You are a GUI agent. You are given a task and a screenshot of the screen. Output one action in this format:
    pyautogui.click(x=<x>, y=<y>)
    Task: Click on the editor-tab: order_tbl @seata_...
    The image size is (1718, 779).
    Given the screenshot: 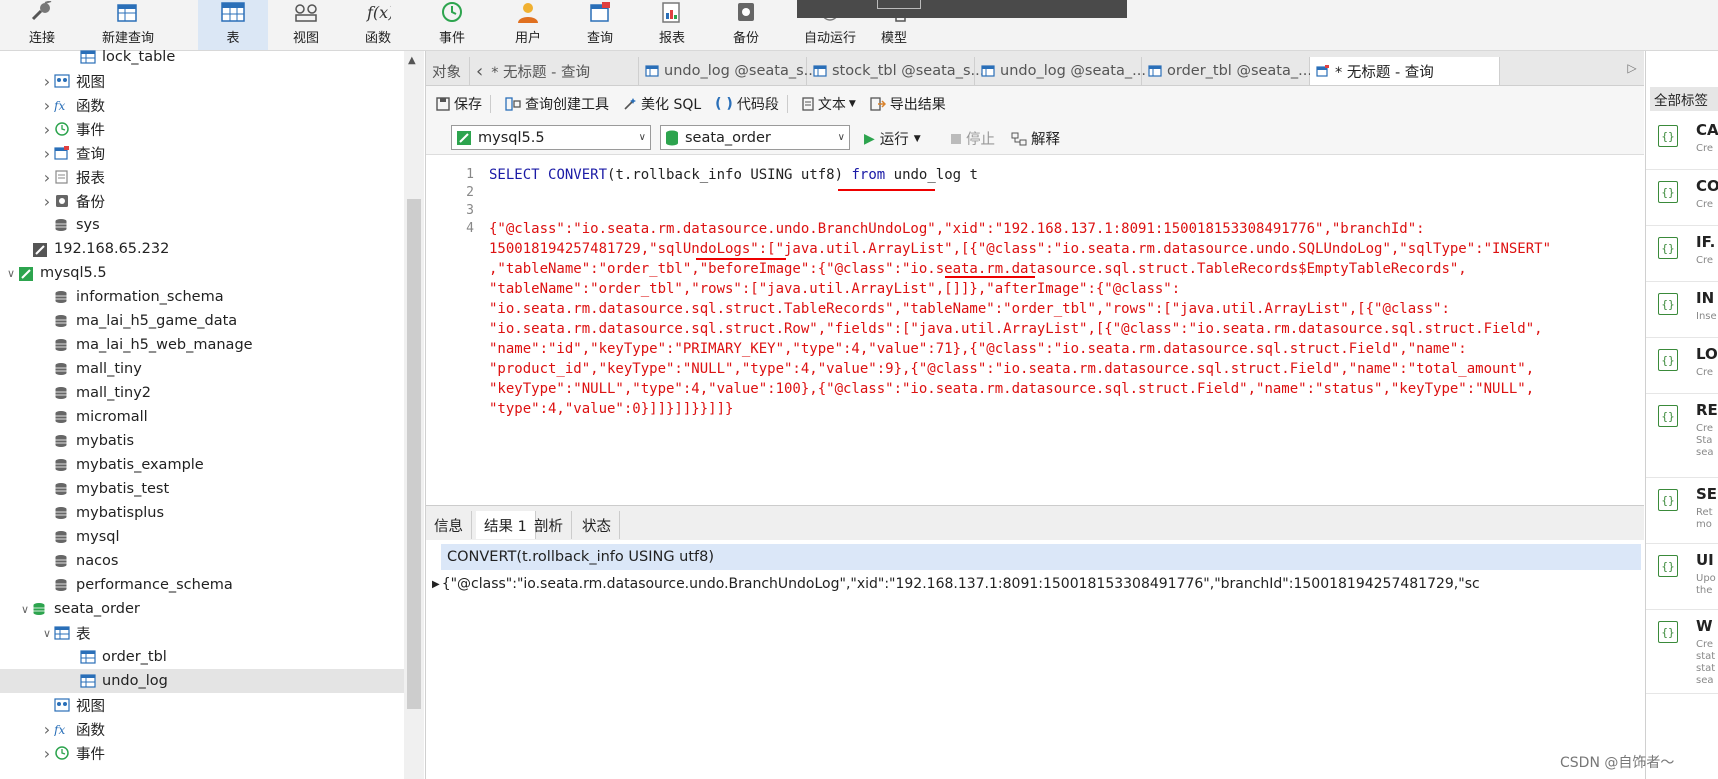 What is the action you would take?
    pyautogui.click(x=1227, y=71)
    